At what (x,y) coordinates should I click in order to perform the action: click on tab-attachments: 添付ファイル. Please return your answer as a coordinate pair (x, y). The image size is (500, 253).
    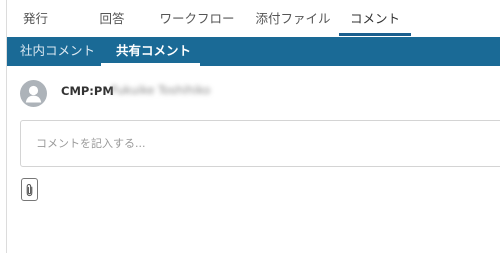
    Looking at the image, I should click on (293, 18).